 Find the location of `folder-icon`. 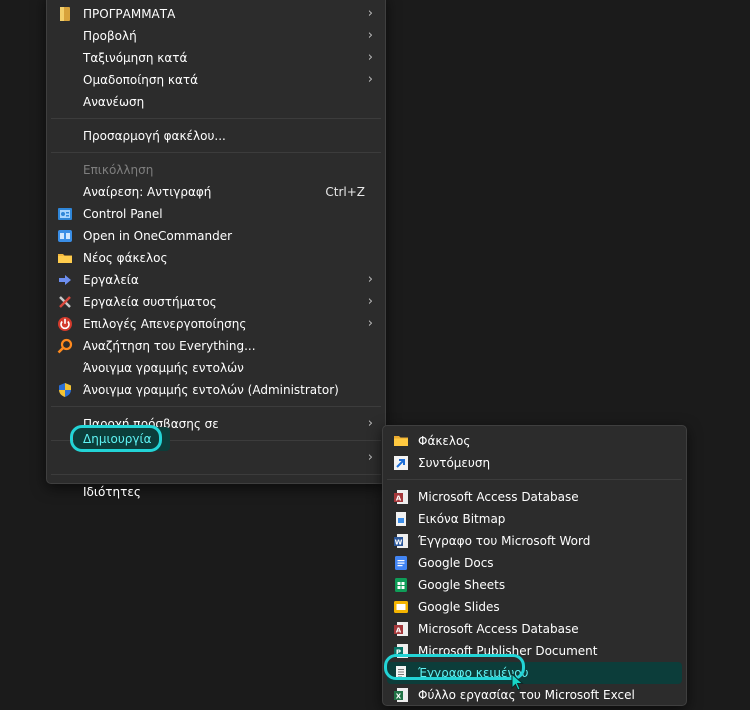

folder-icon is located at coordinates (401, 441).